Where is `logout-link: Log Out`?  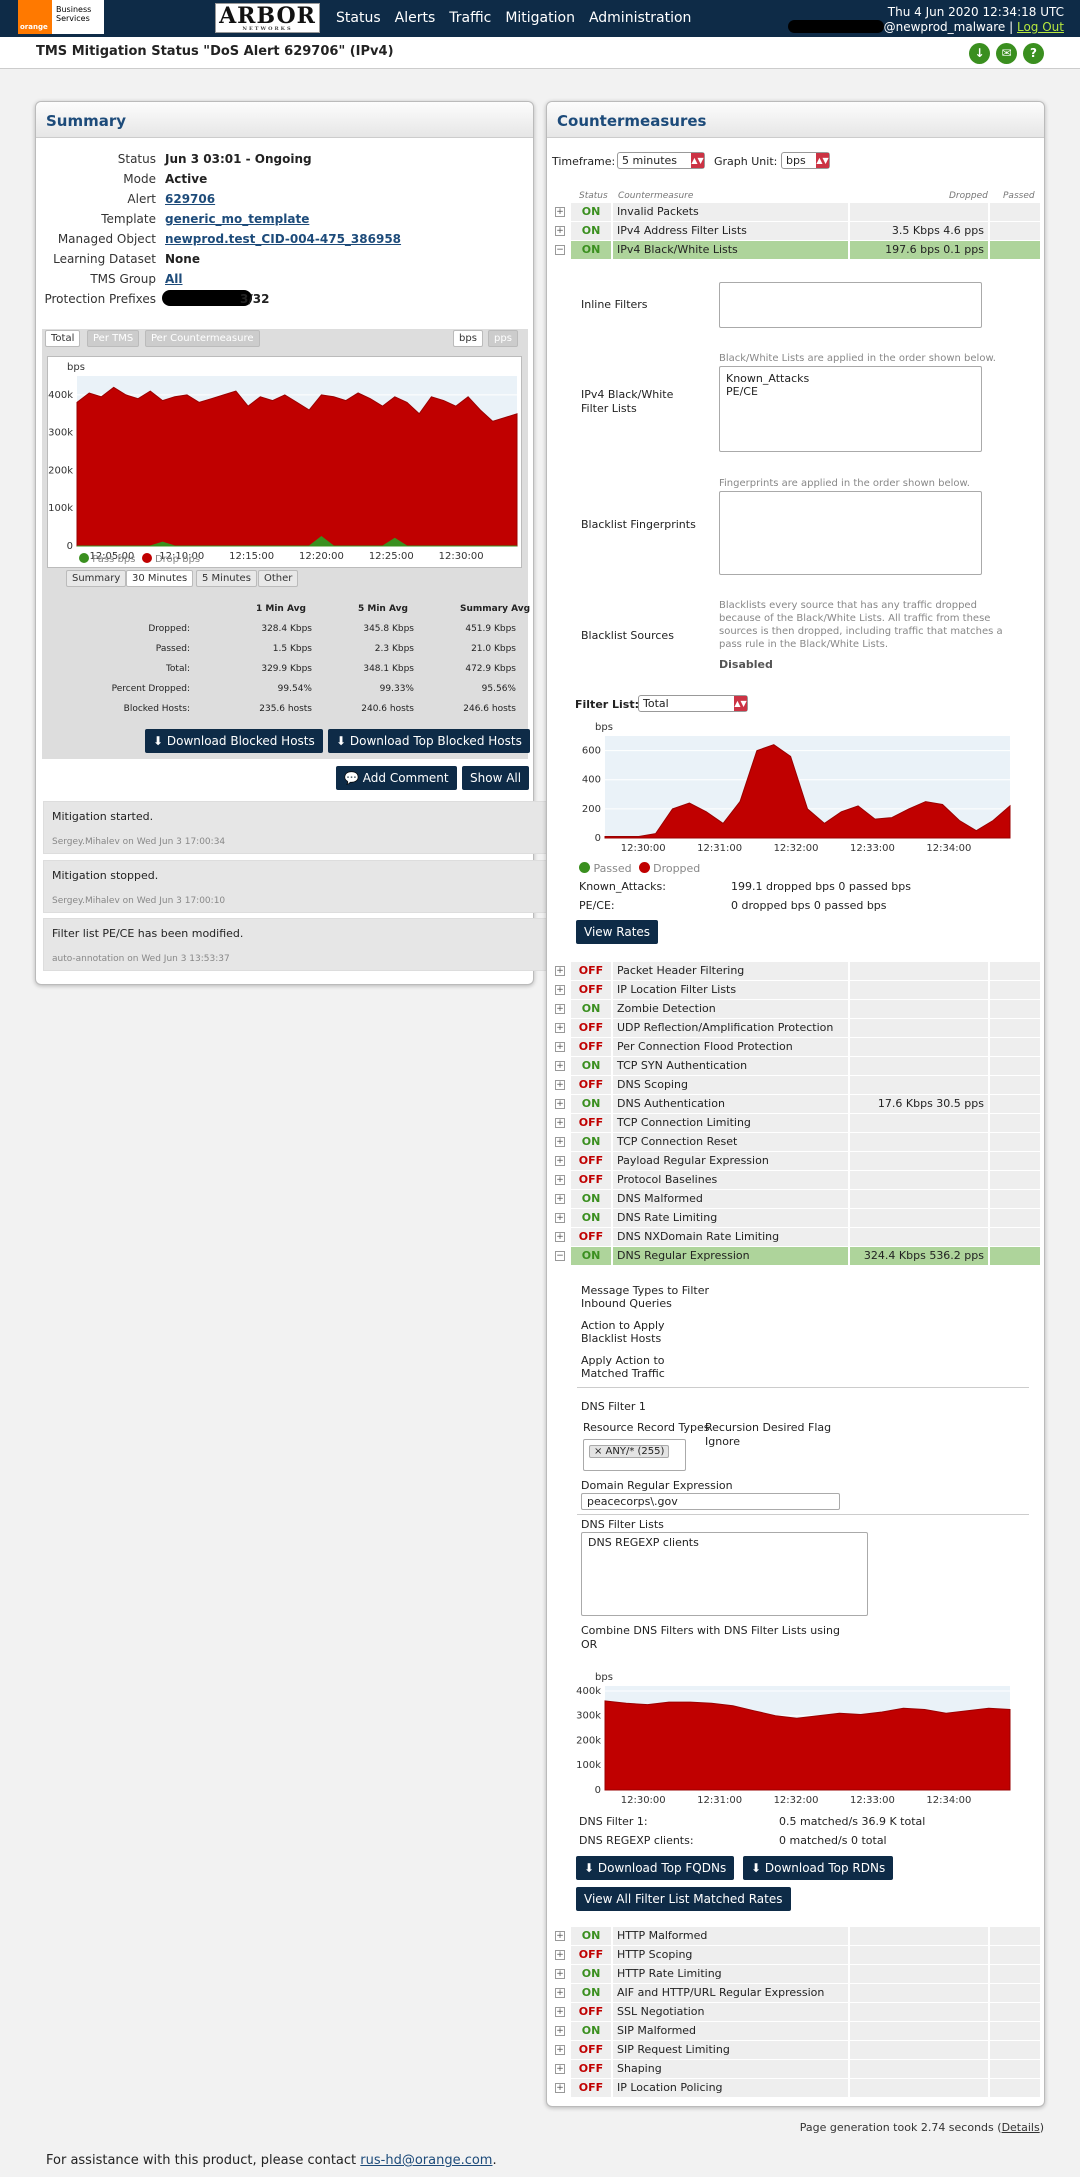 logout-link: Log Out is located at coordinates (1040, 27).